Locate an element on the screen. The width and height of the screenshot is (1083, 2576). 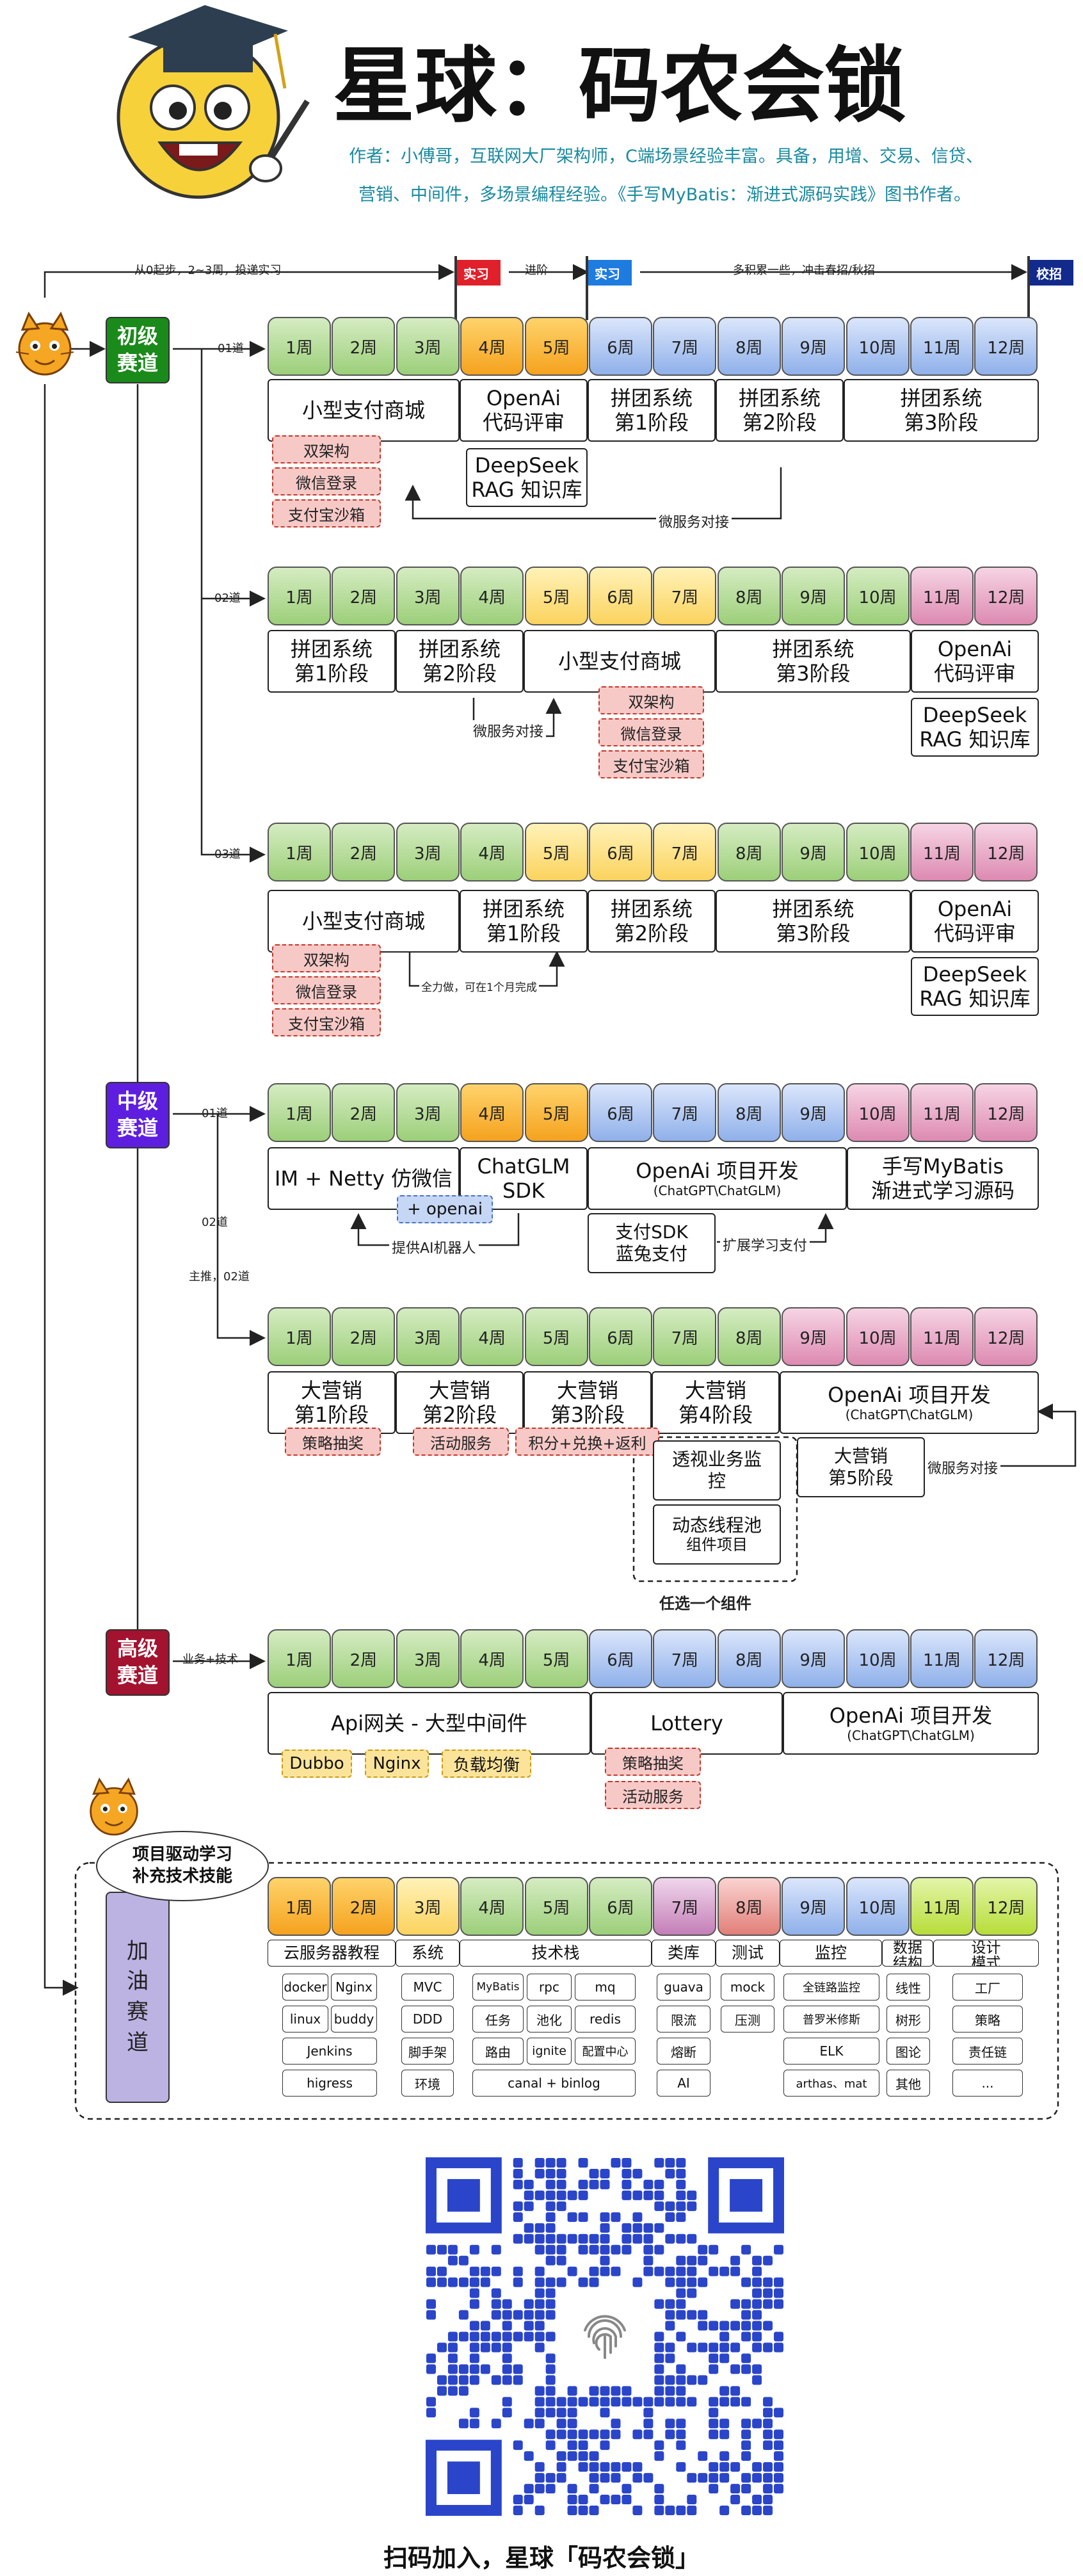
j3-pt3-box: 拼团系统 第3阶段 is located at coordinates (813, 921).